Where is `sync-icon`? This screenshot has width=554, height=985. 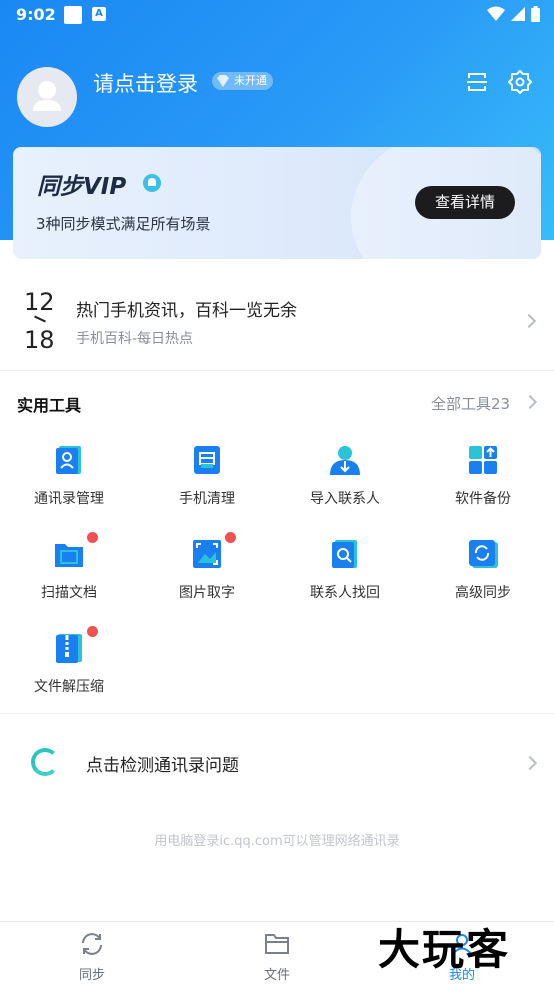 sync-icon is located at coordinates (92, 944).